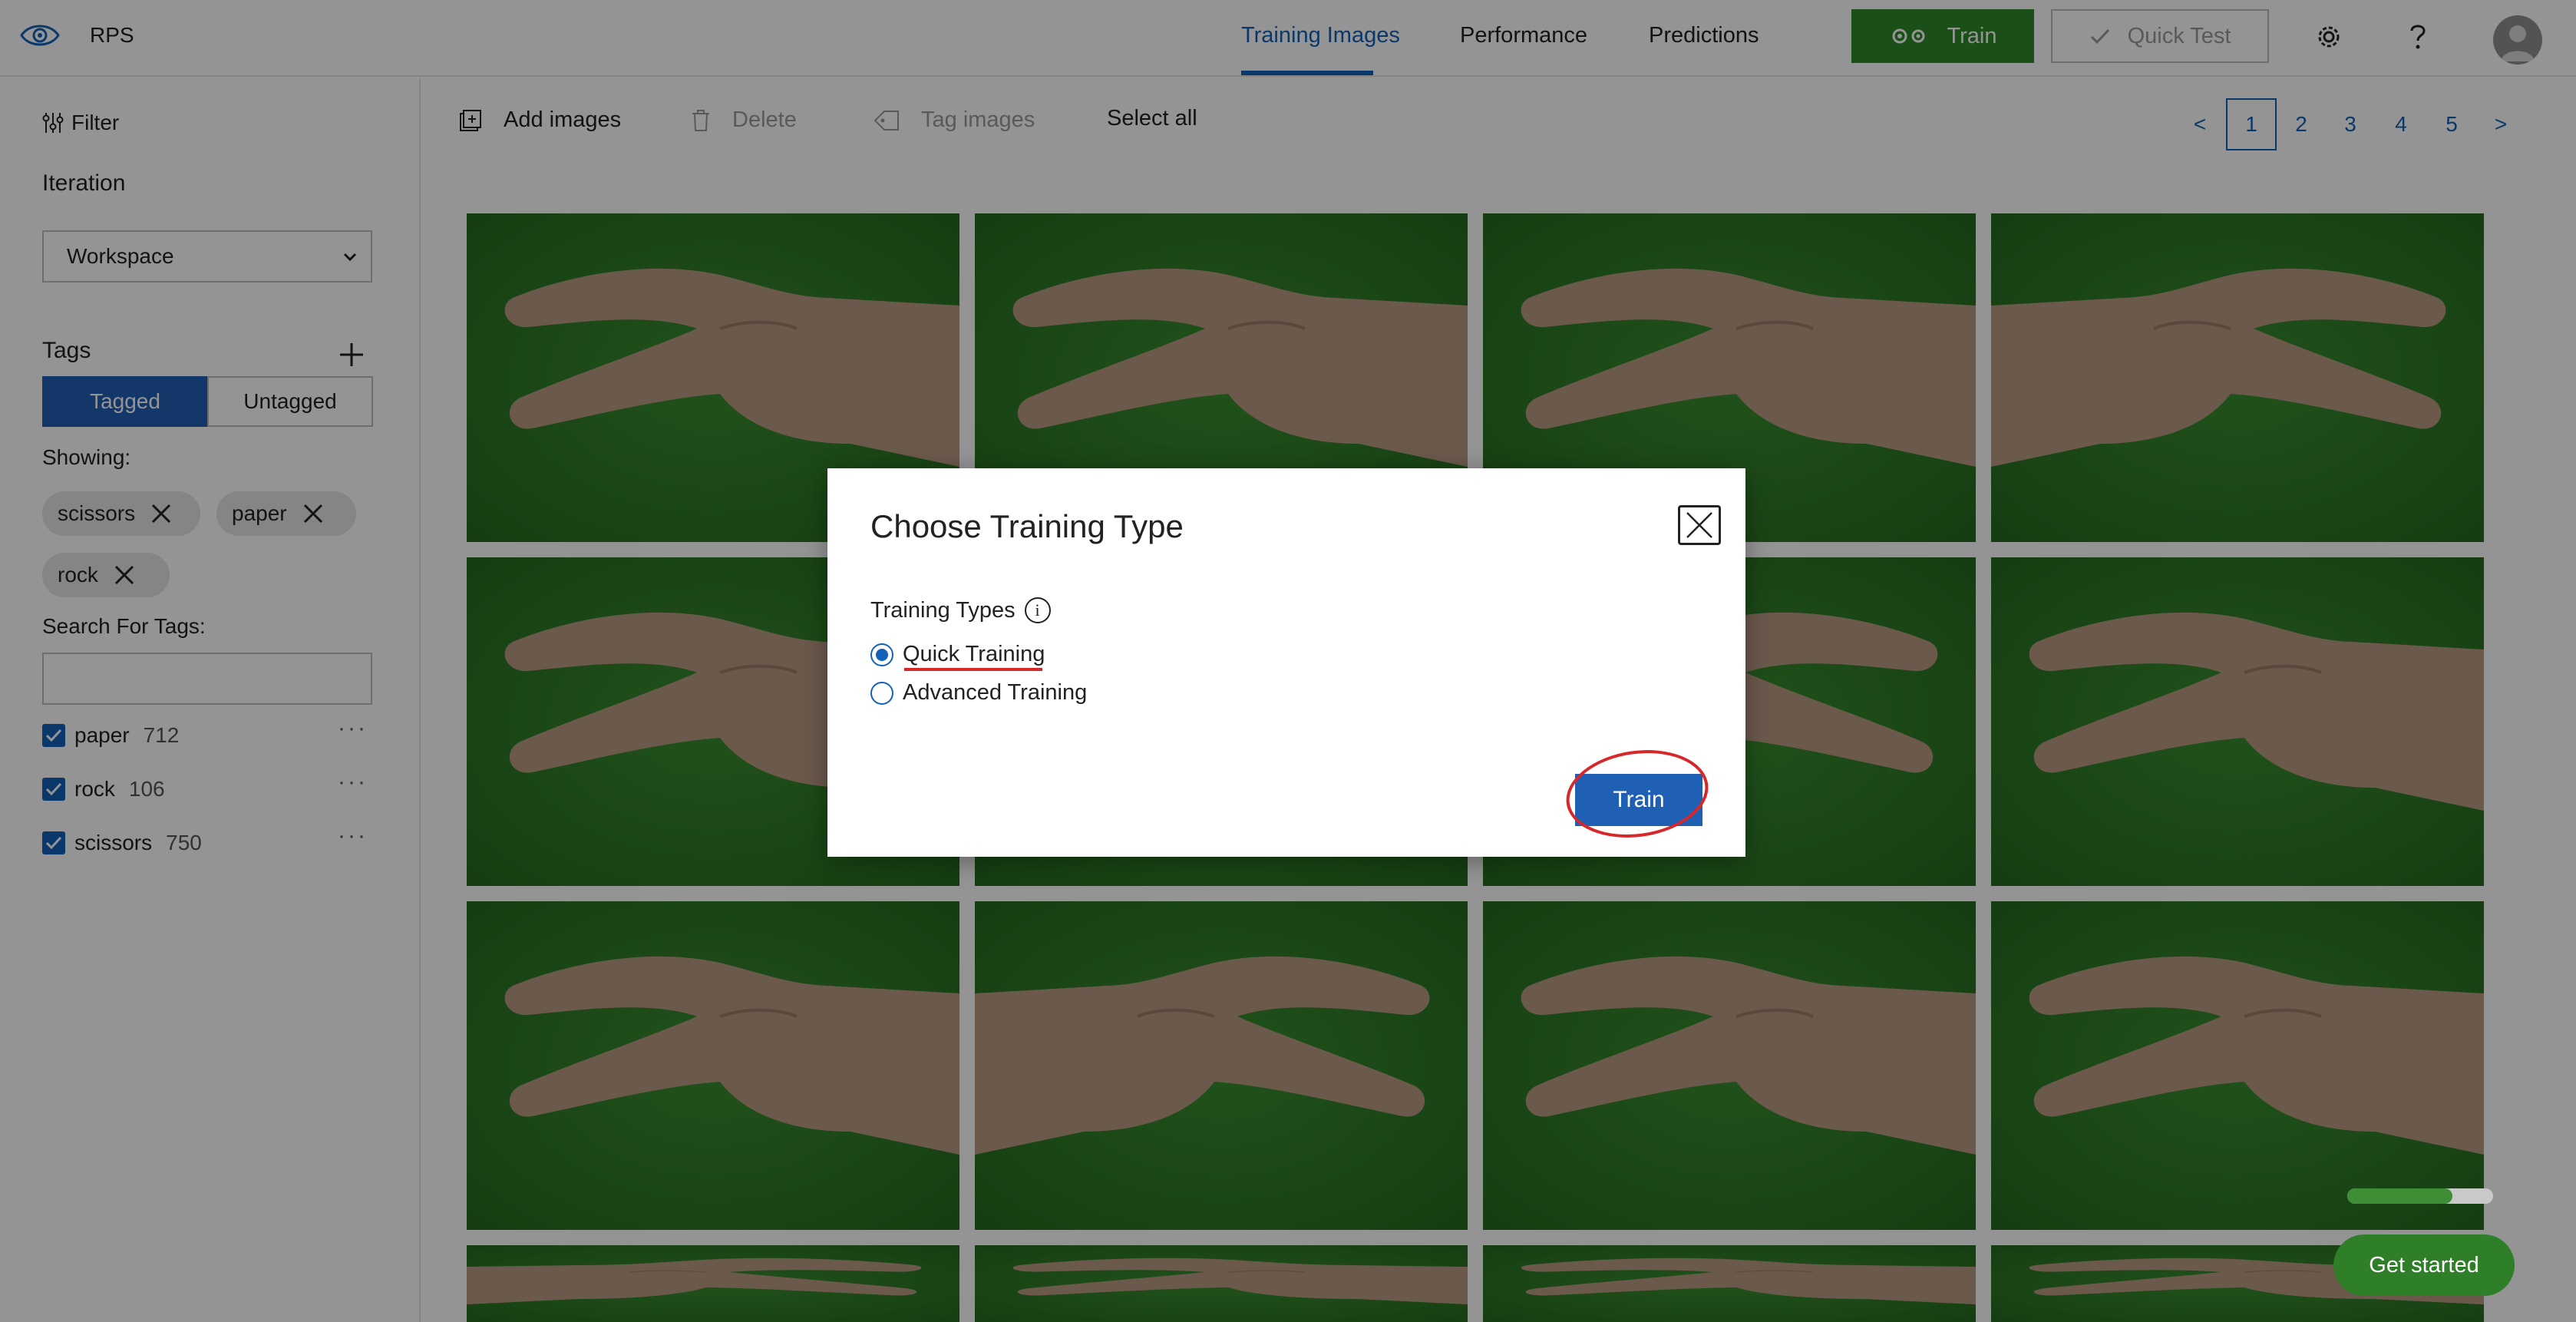  I want to click on annotation-circle, so click(1637, 794).